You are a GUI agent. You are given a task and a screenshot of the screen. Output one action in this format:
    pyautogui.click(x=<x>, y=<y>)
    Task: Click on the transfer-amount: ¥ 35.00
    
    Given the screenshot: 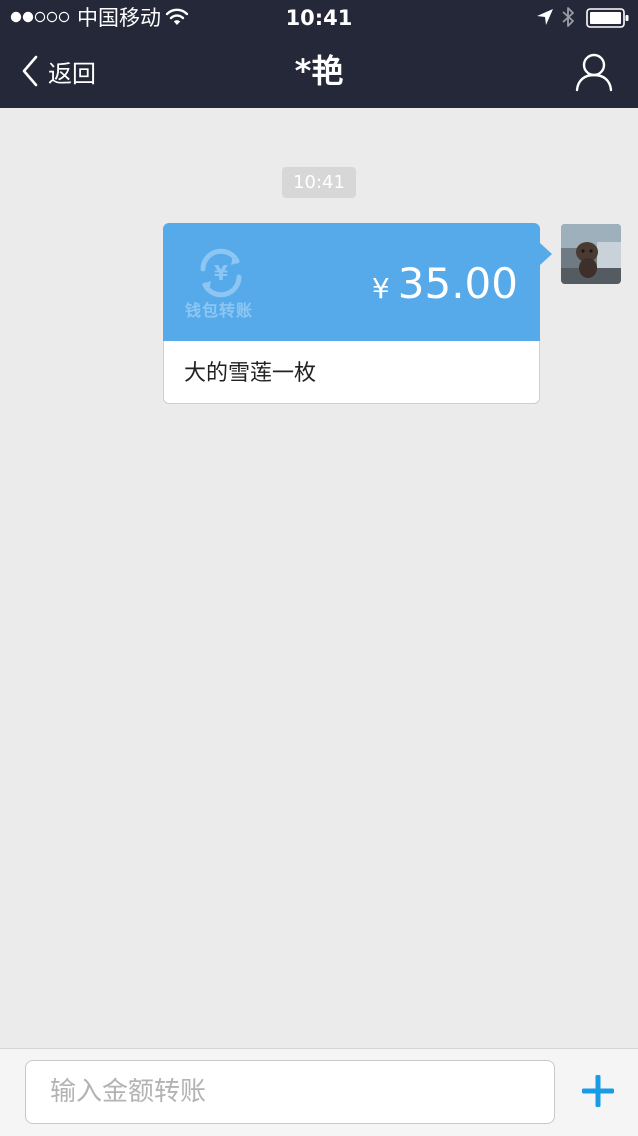 What is the action you would take?
    pyautogui.click(x=445, y=284)
    